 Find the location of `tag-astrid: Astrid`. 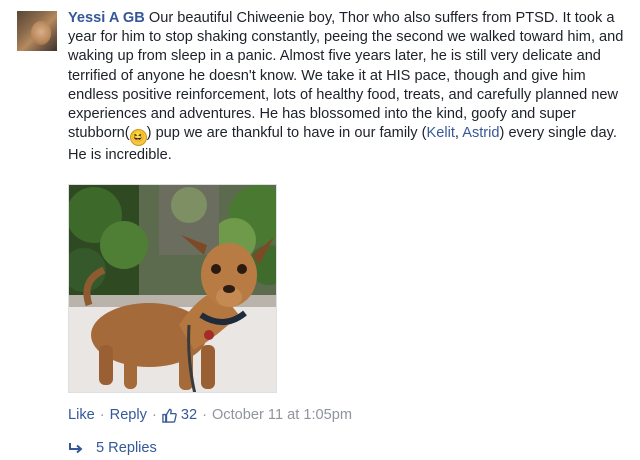

tag-astrid: Astrid is located at coordinates (480, 133).